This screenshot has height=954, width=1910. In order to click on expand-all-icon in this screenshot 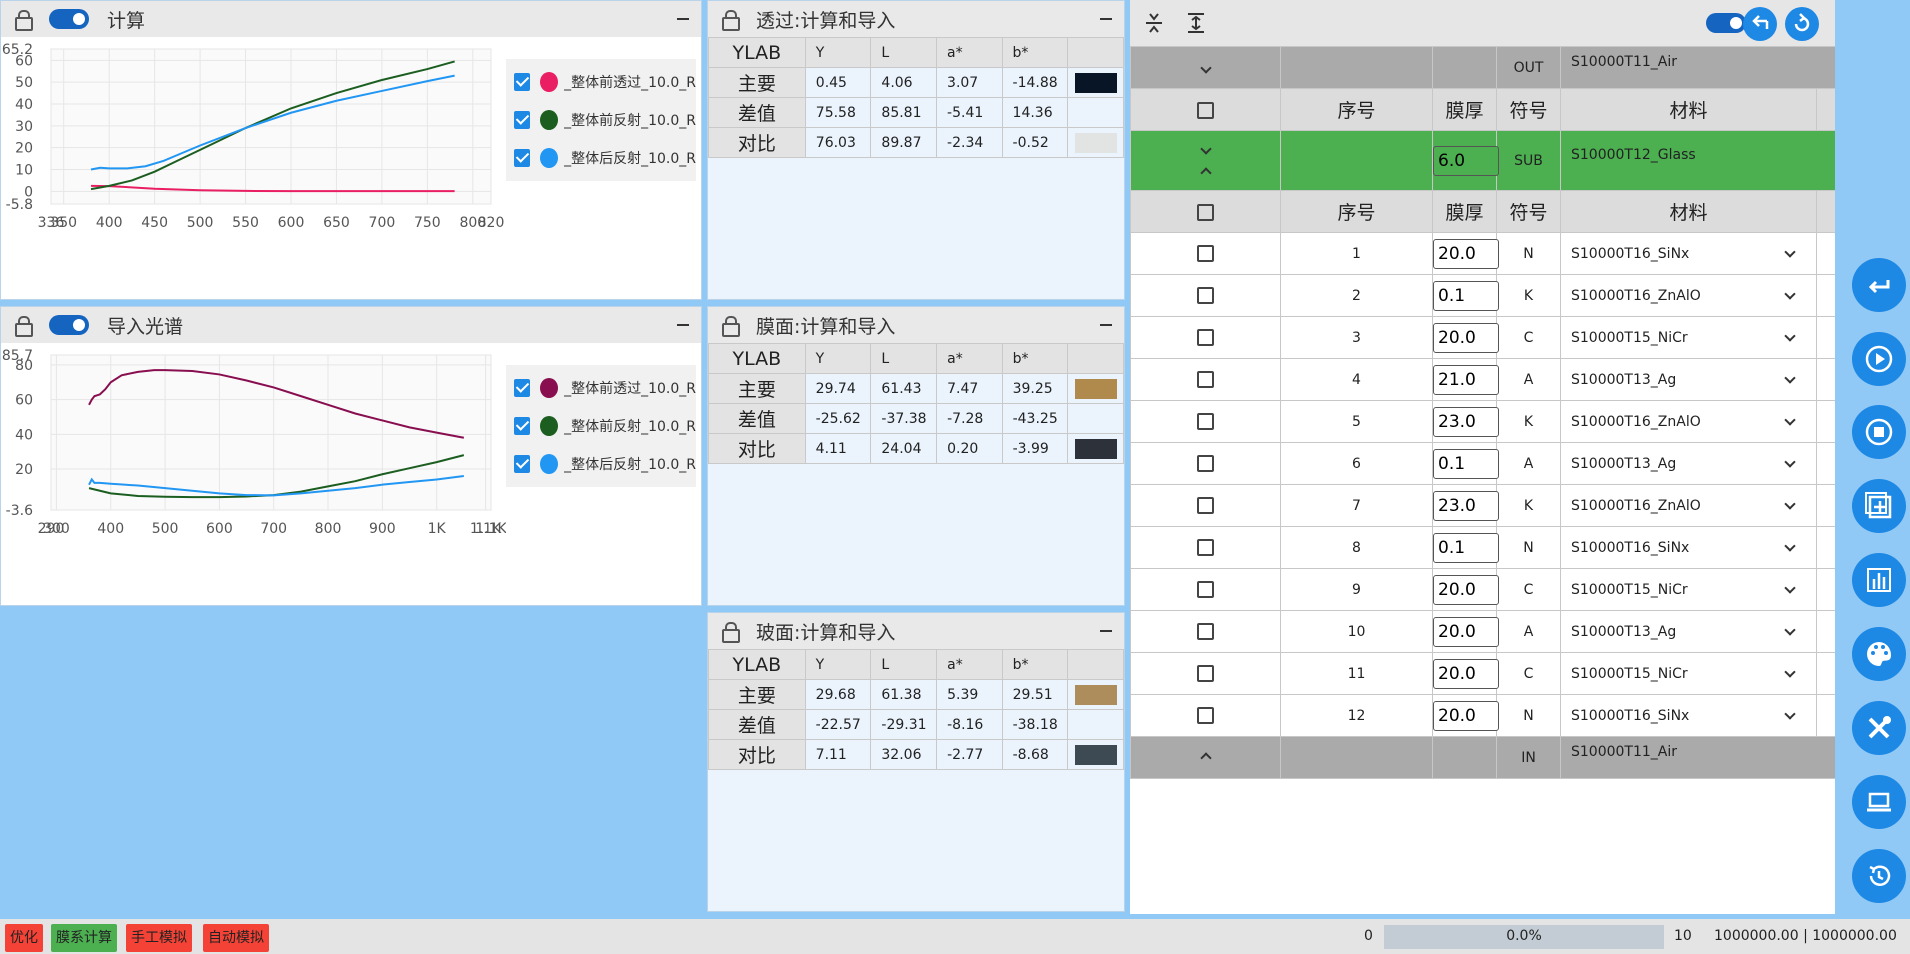, I will do `click(1196, 23)`.